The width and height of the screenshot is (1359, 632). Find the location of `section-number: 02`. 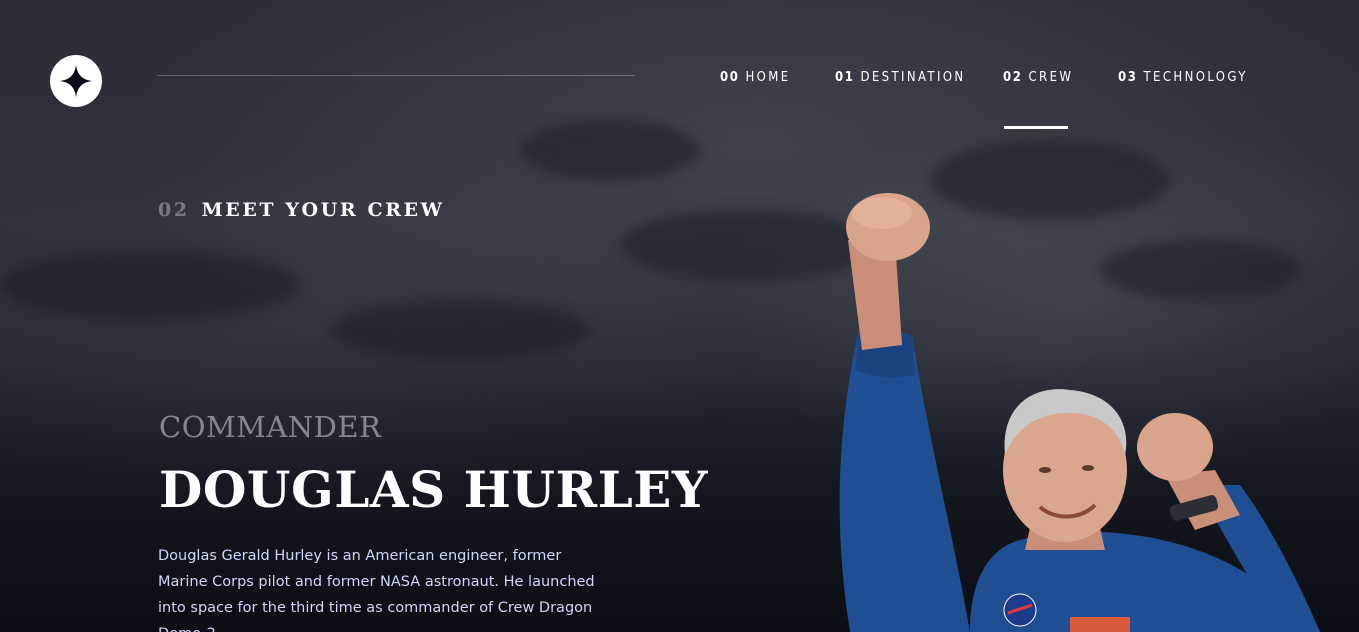

section-number: 02 is located at coordinates (174, 210).